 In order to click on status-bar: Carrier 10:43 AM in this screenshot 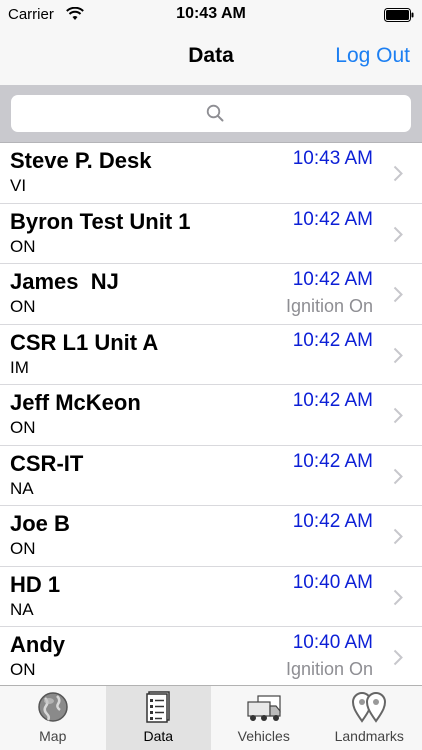, I will do `click(211, 16)`.